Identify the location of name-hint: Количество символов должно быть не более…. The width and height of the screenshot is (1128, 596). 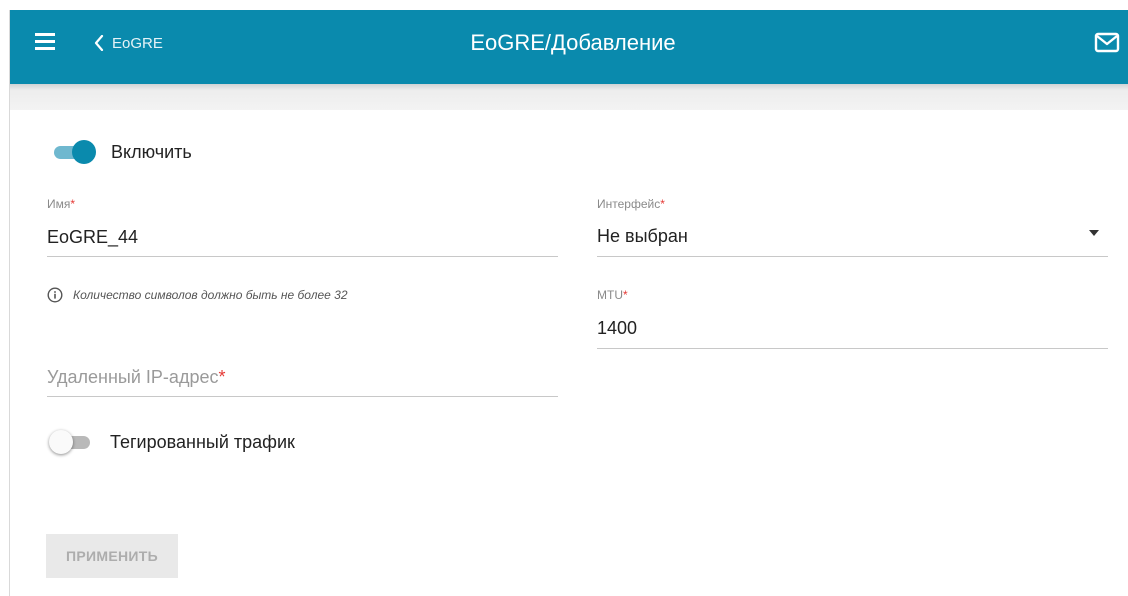
(197, 295).